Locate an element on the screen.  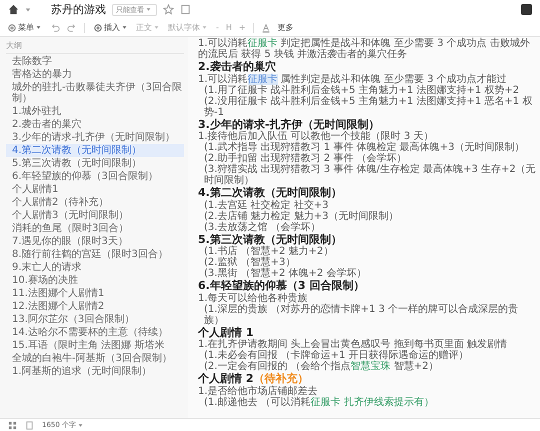
outline-item: 12.法图娜个人剧情2 is located at coordinates (95, 306).